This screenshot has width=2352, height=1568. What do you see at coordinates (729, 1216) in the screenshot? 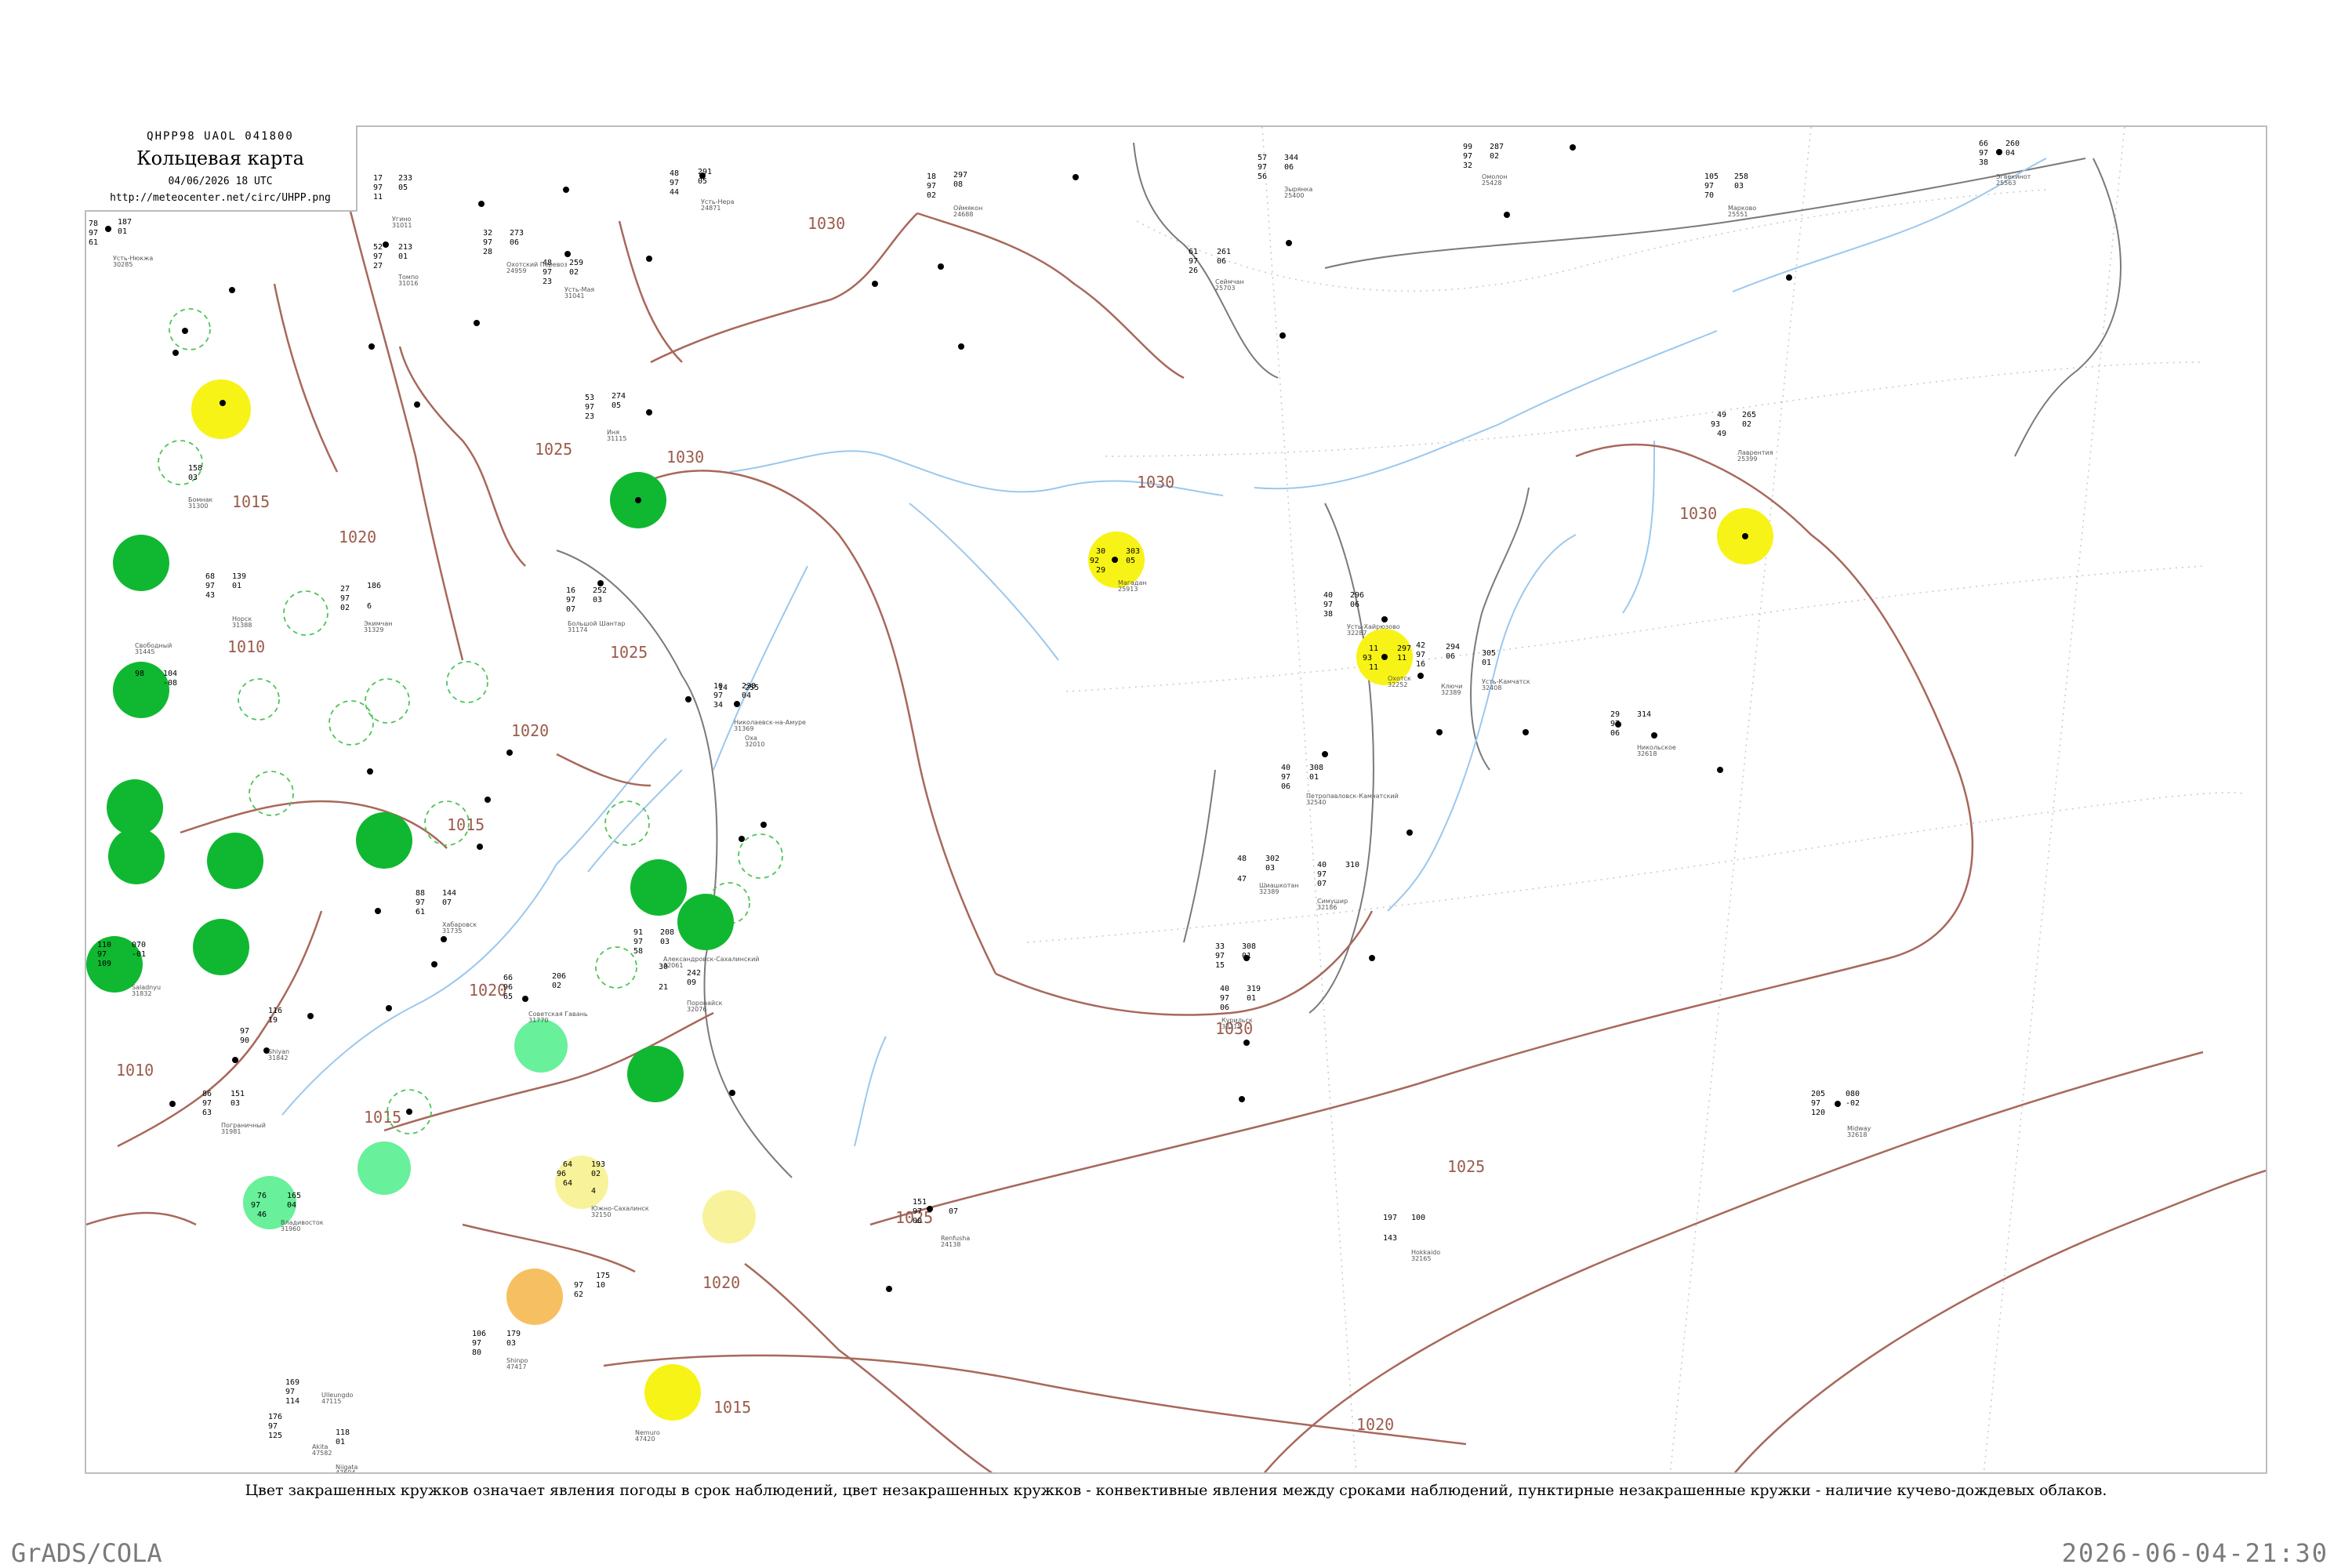
I see `circle-haze` at bounding box center [729, 1216].